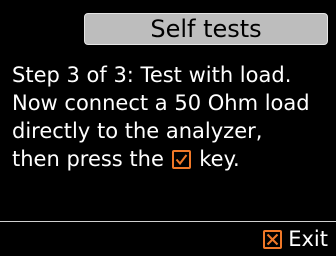 This screenshot has height=256, width=336. What do you see at coordinates (161, 103) in the screenshot?
I see `instruction-line-2: Now connect a 50 Ohm load` at bounding box center [161, 103].